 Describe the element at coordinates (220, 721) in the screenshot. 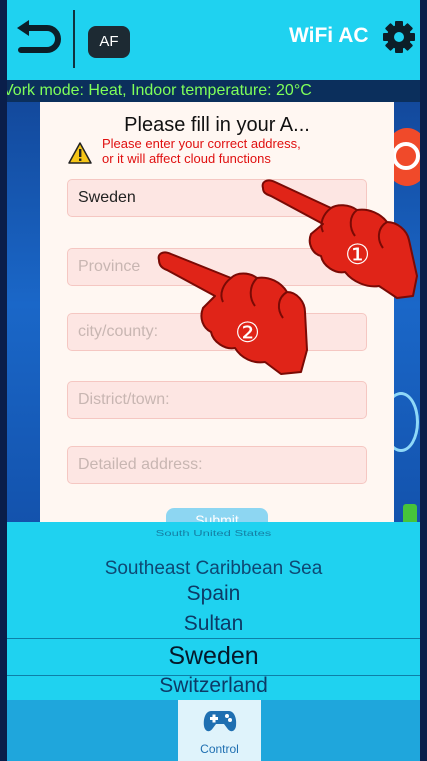

I see `gamepad-icon` at that location.